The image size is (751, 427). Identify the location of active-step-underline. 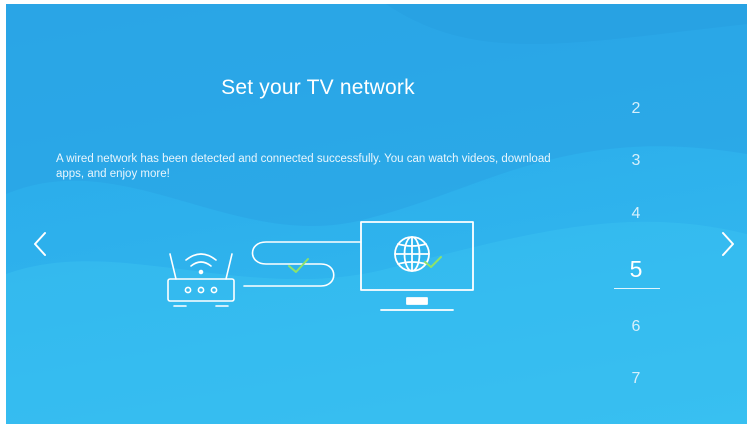
(637, 288).